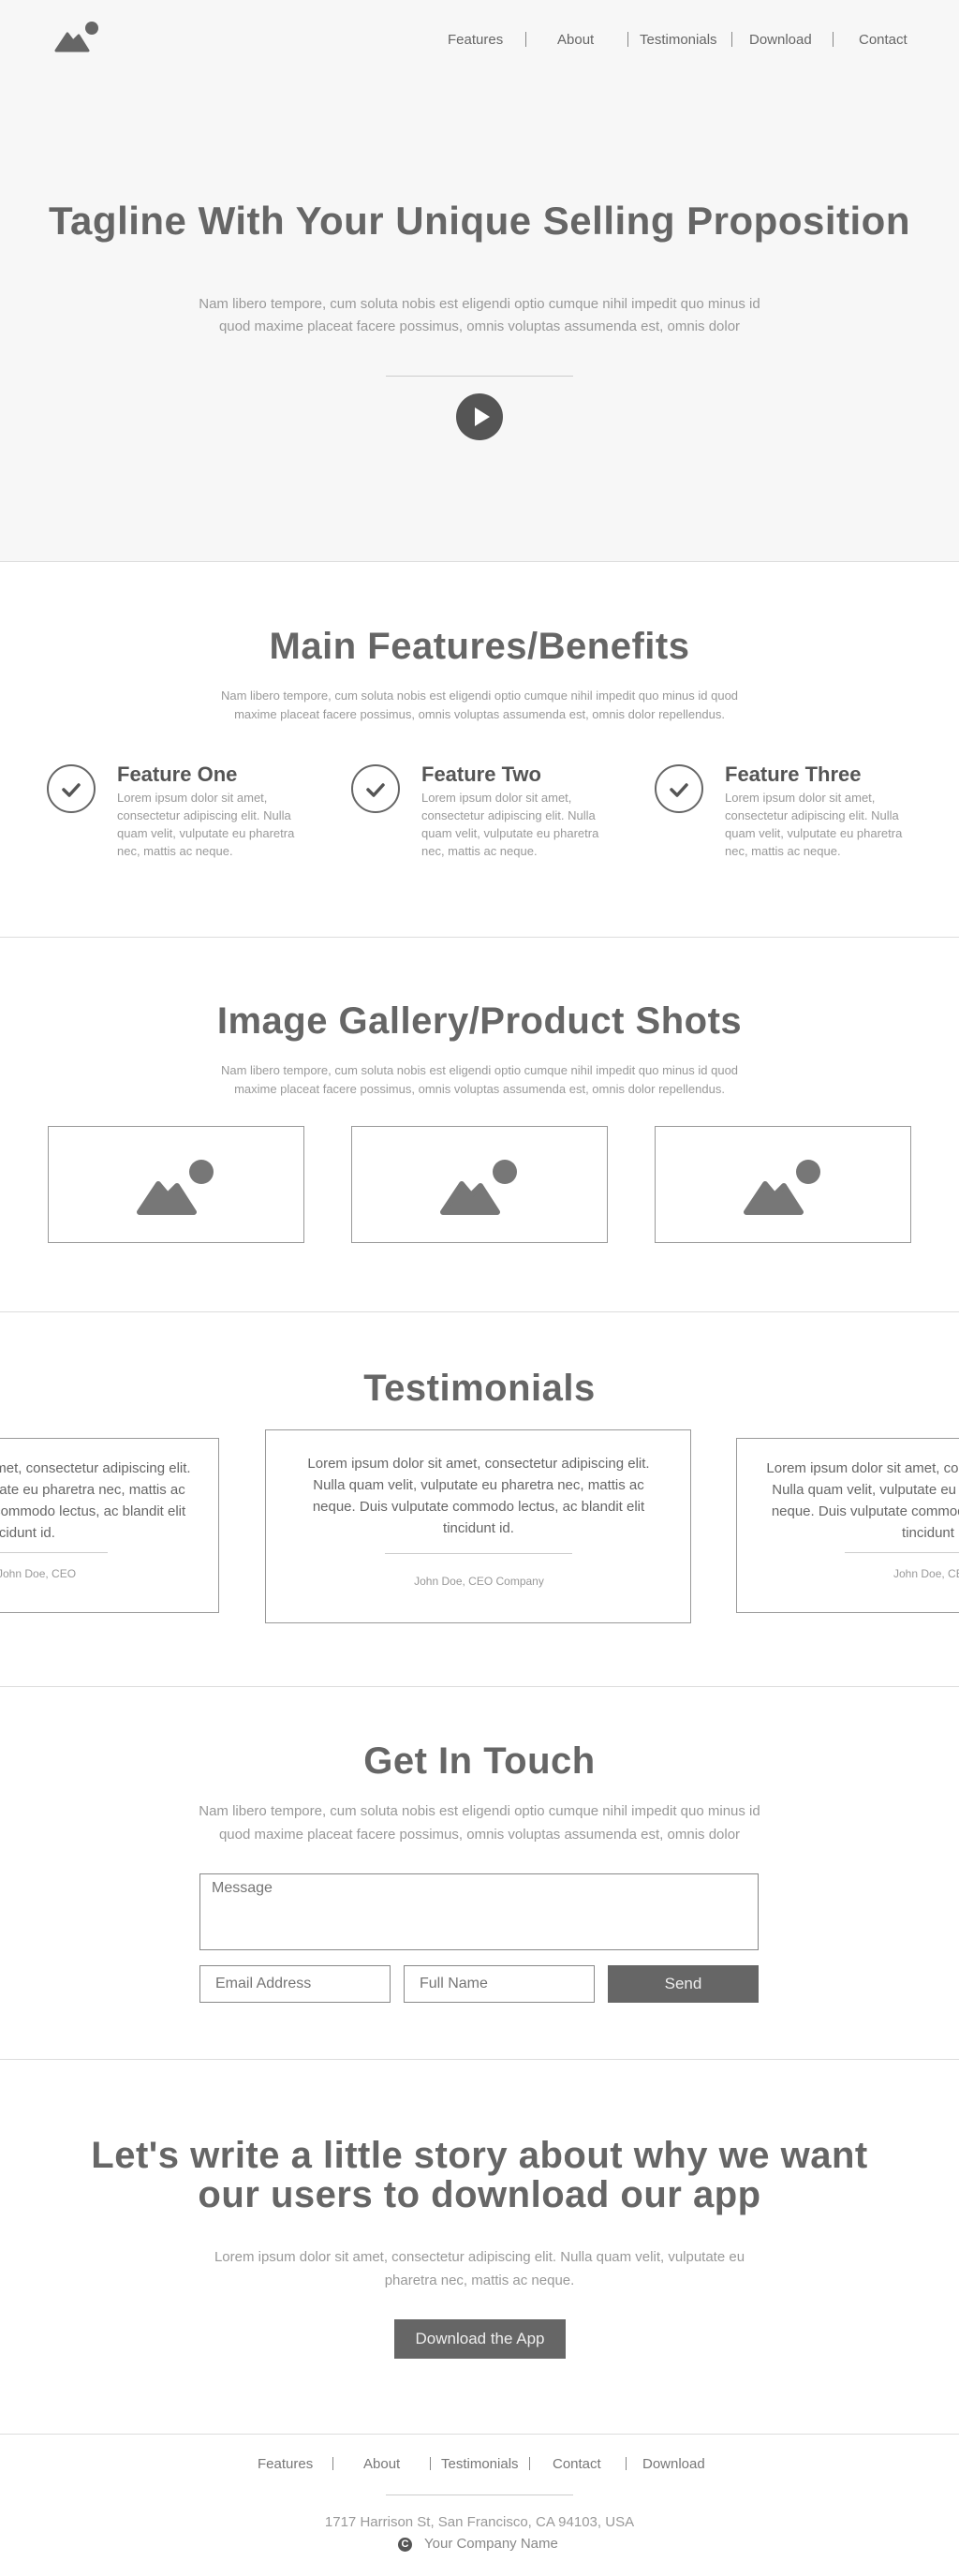  I want to click on copyright-icon: C, so click(405, 2545).